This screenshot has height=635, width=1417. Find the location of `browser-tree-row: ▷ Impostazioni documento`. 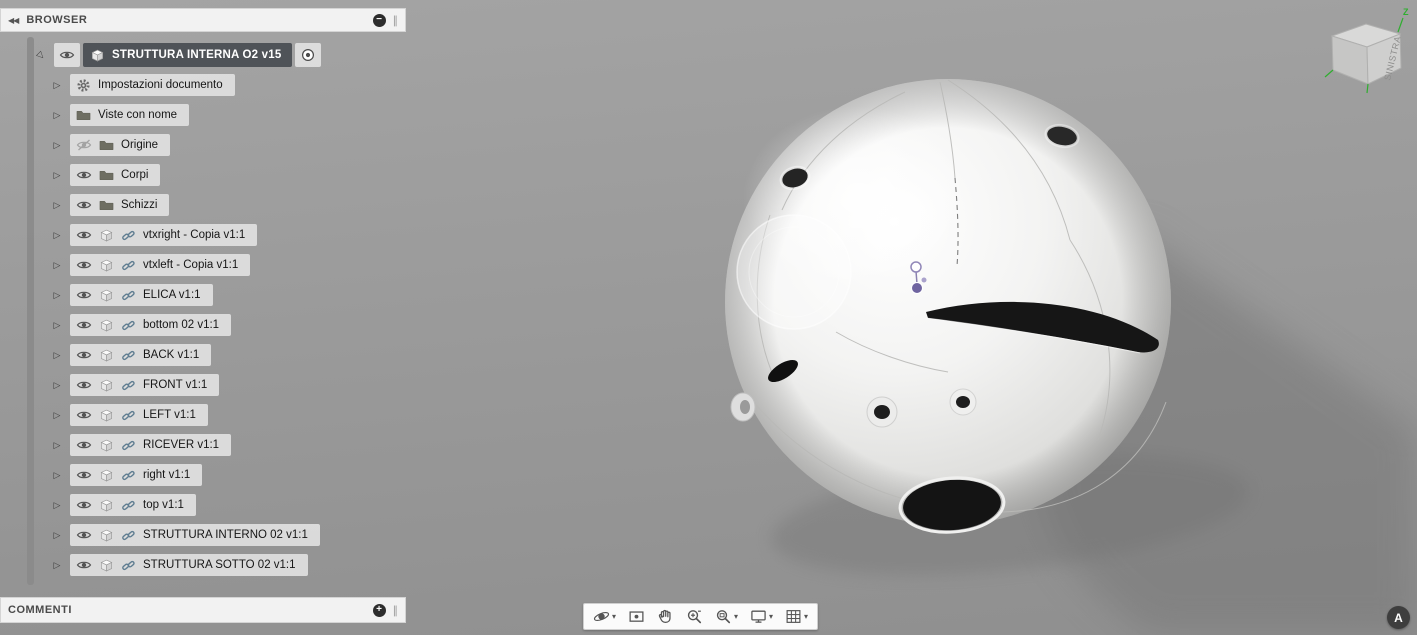

browser-tree-row: ▷ Impostazioni documento is located at coordinates (203, 85).